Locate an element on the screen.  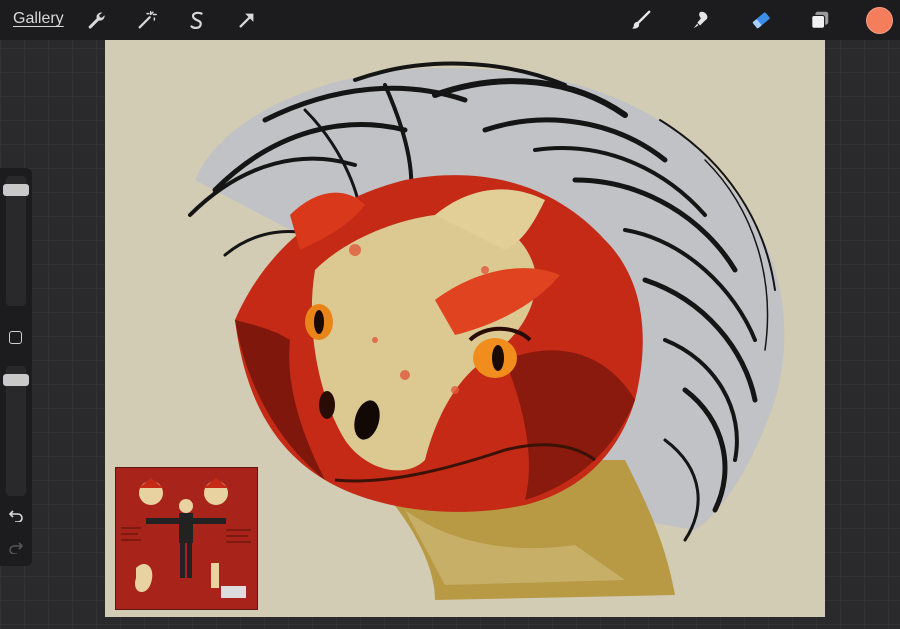
modify-button is located at coordinates (15, 337).